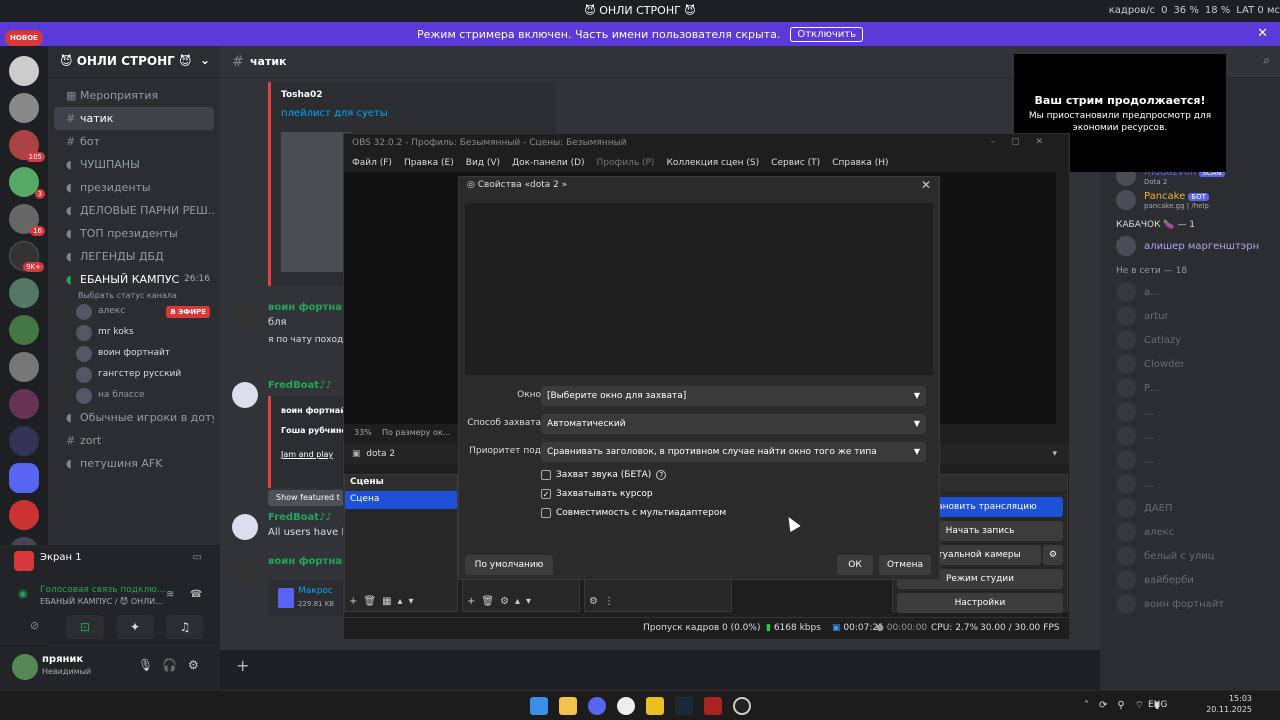  I want to click on server-icon: 105, so click(27, 146).